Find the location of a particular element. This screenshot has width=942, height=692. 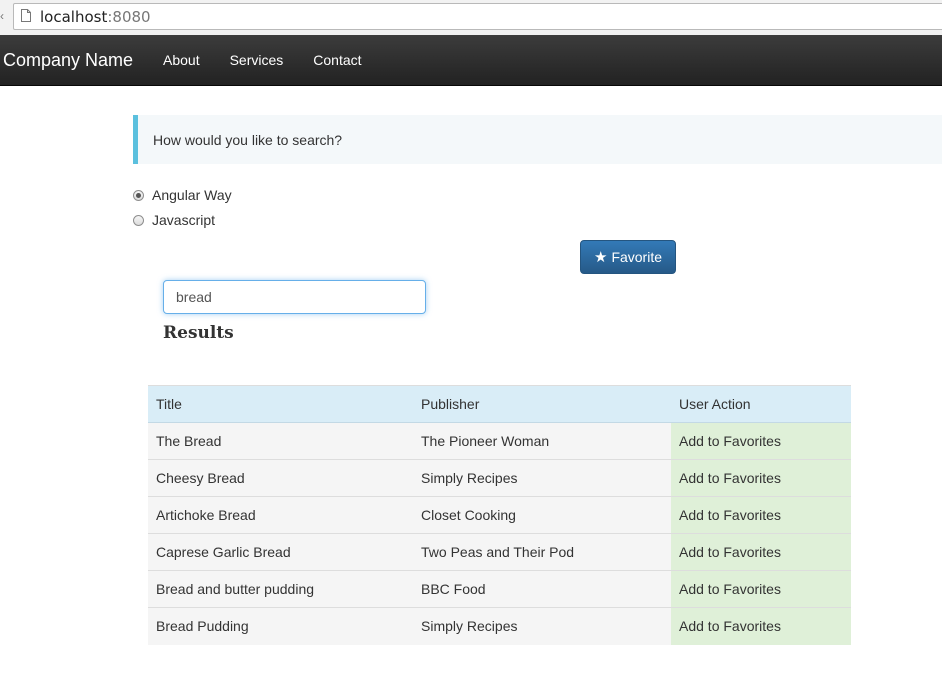

brand-link: Company Name is located at coordinates (68, 60).